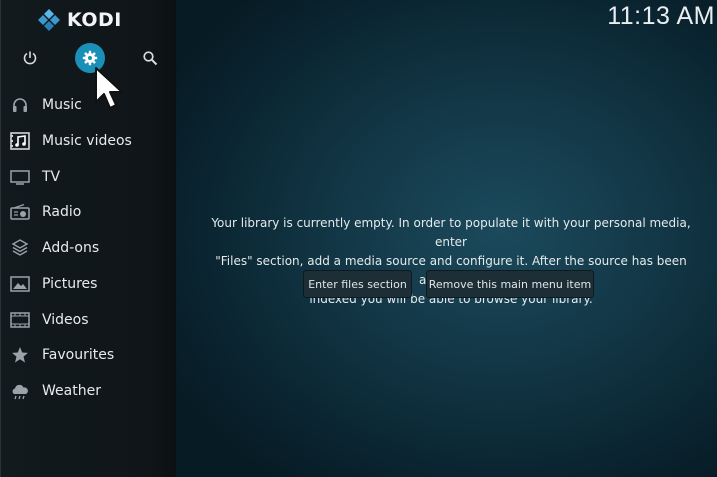  Describe the element at coordinates (89, 105) in the screenshot. I see `menu-item-music: Music` at that location.